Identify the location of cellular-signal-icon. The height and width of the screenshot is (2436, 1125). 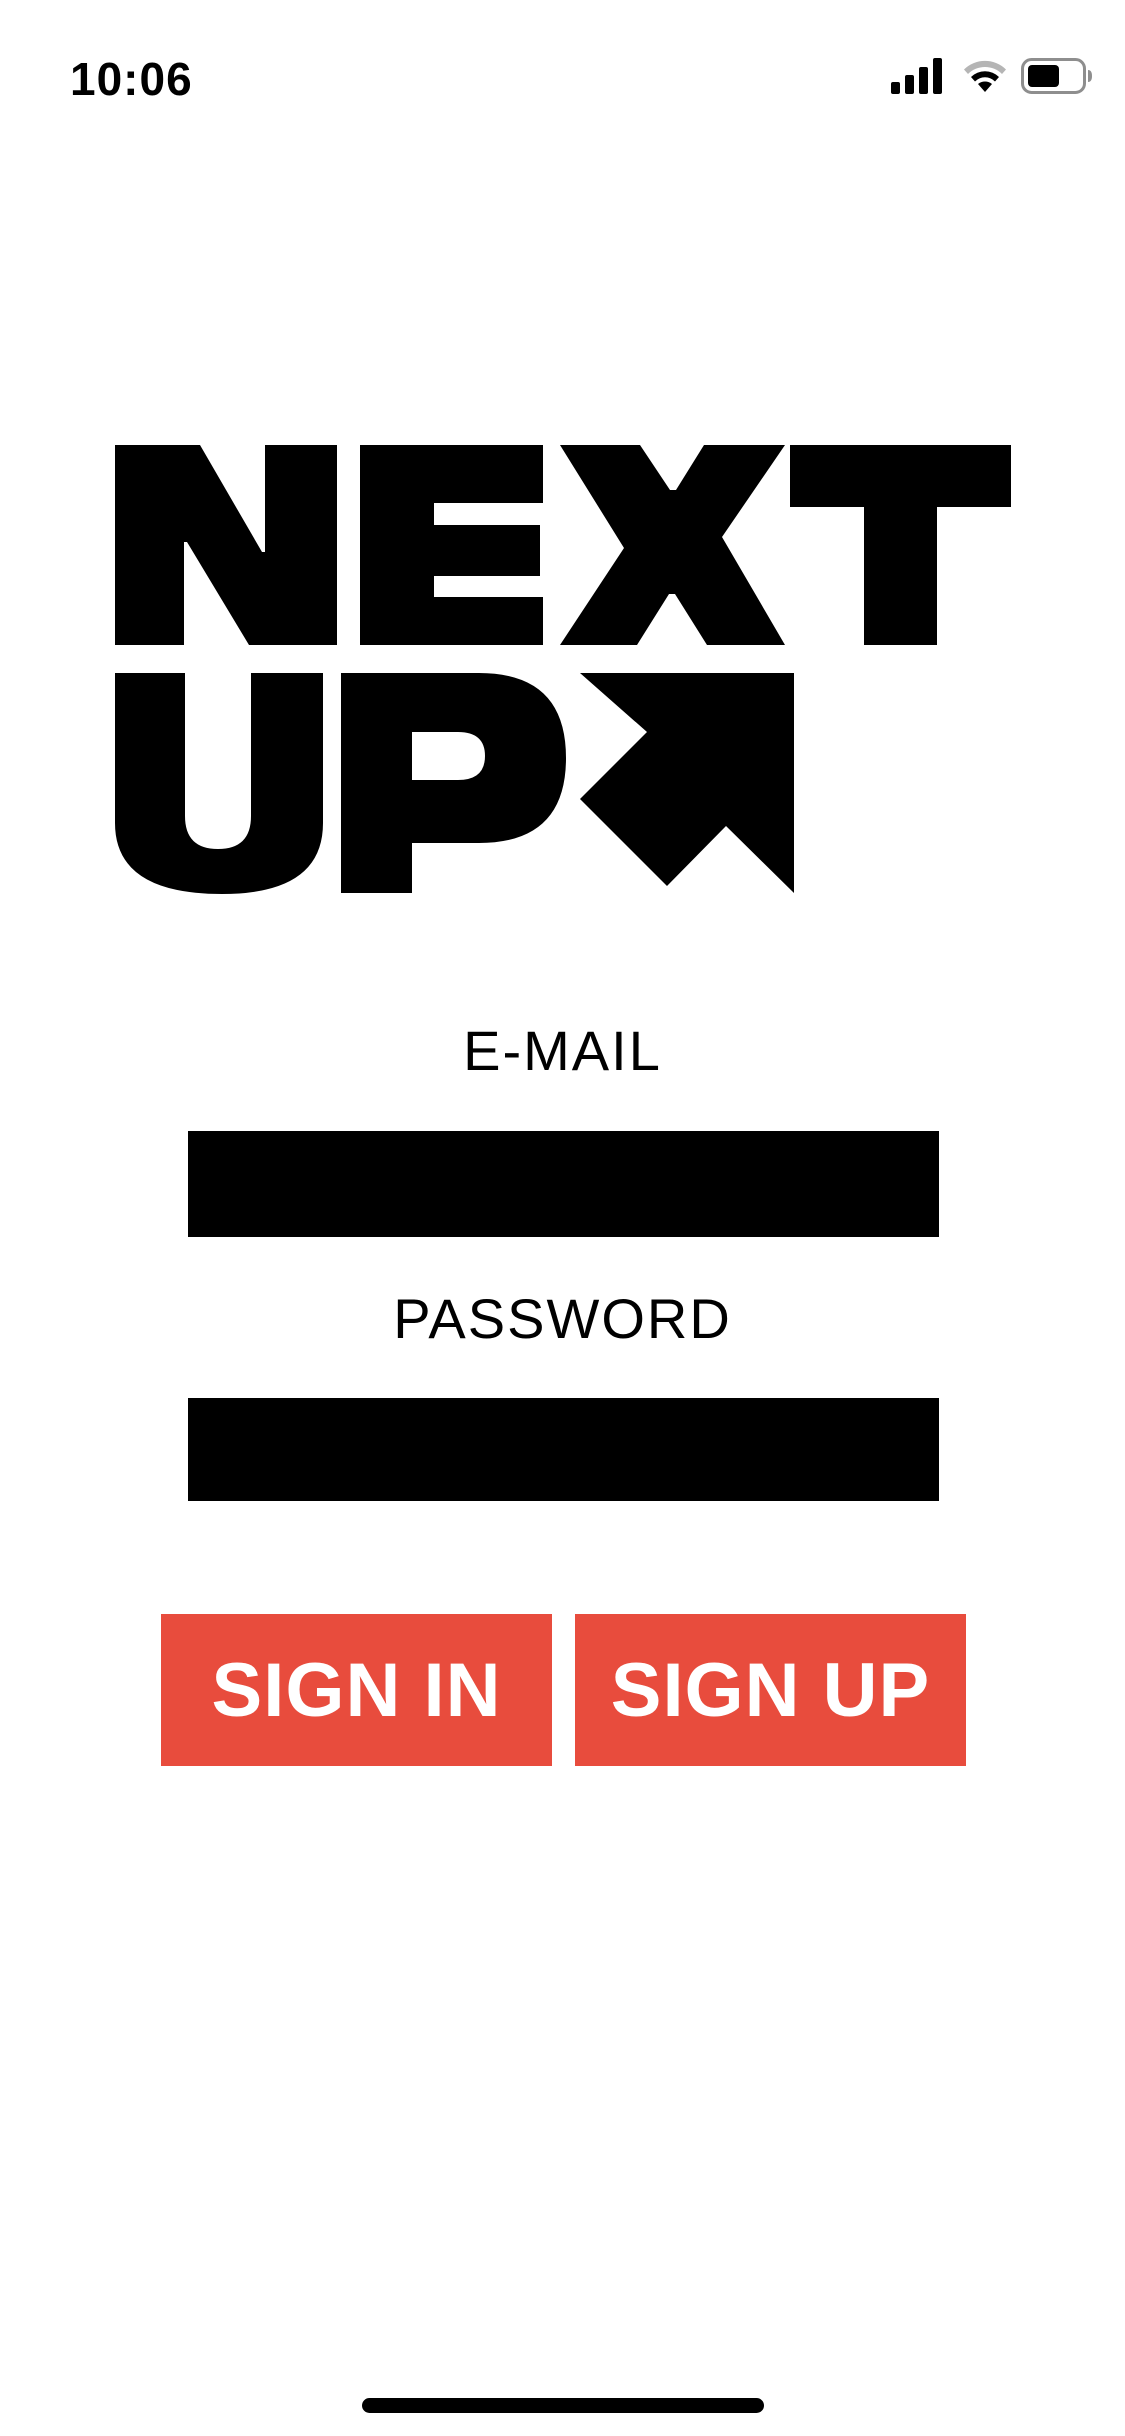
(916, 76).